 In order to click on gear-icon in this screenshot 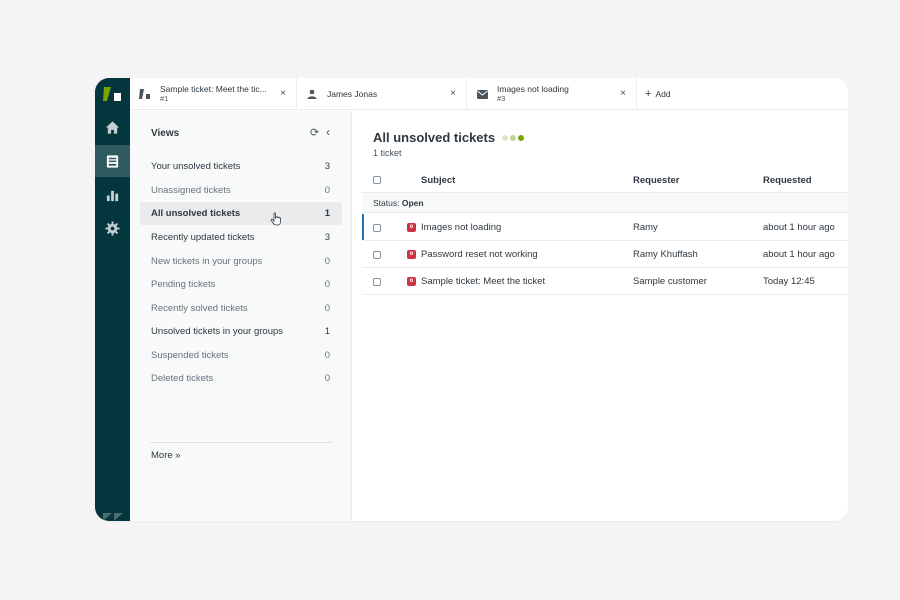, I will do `click(112, 228)`.